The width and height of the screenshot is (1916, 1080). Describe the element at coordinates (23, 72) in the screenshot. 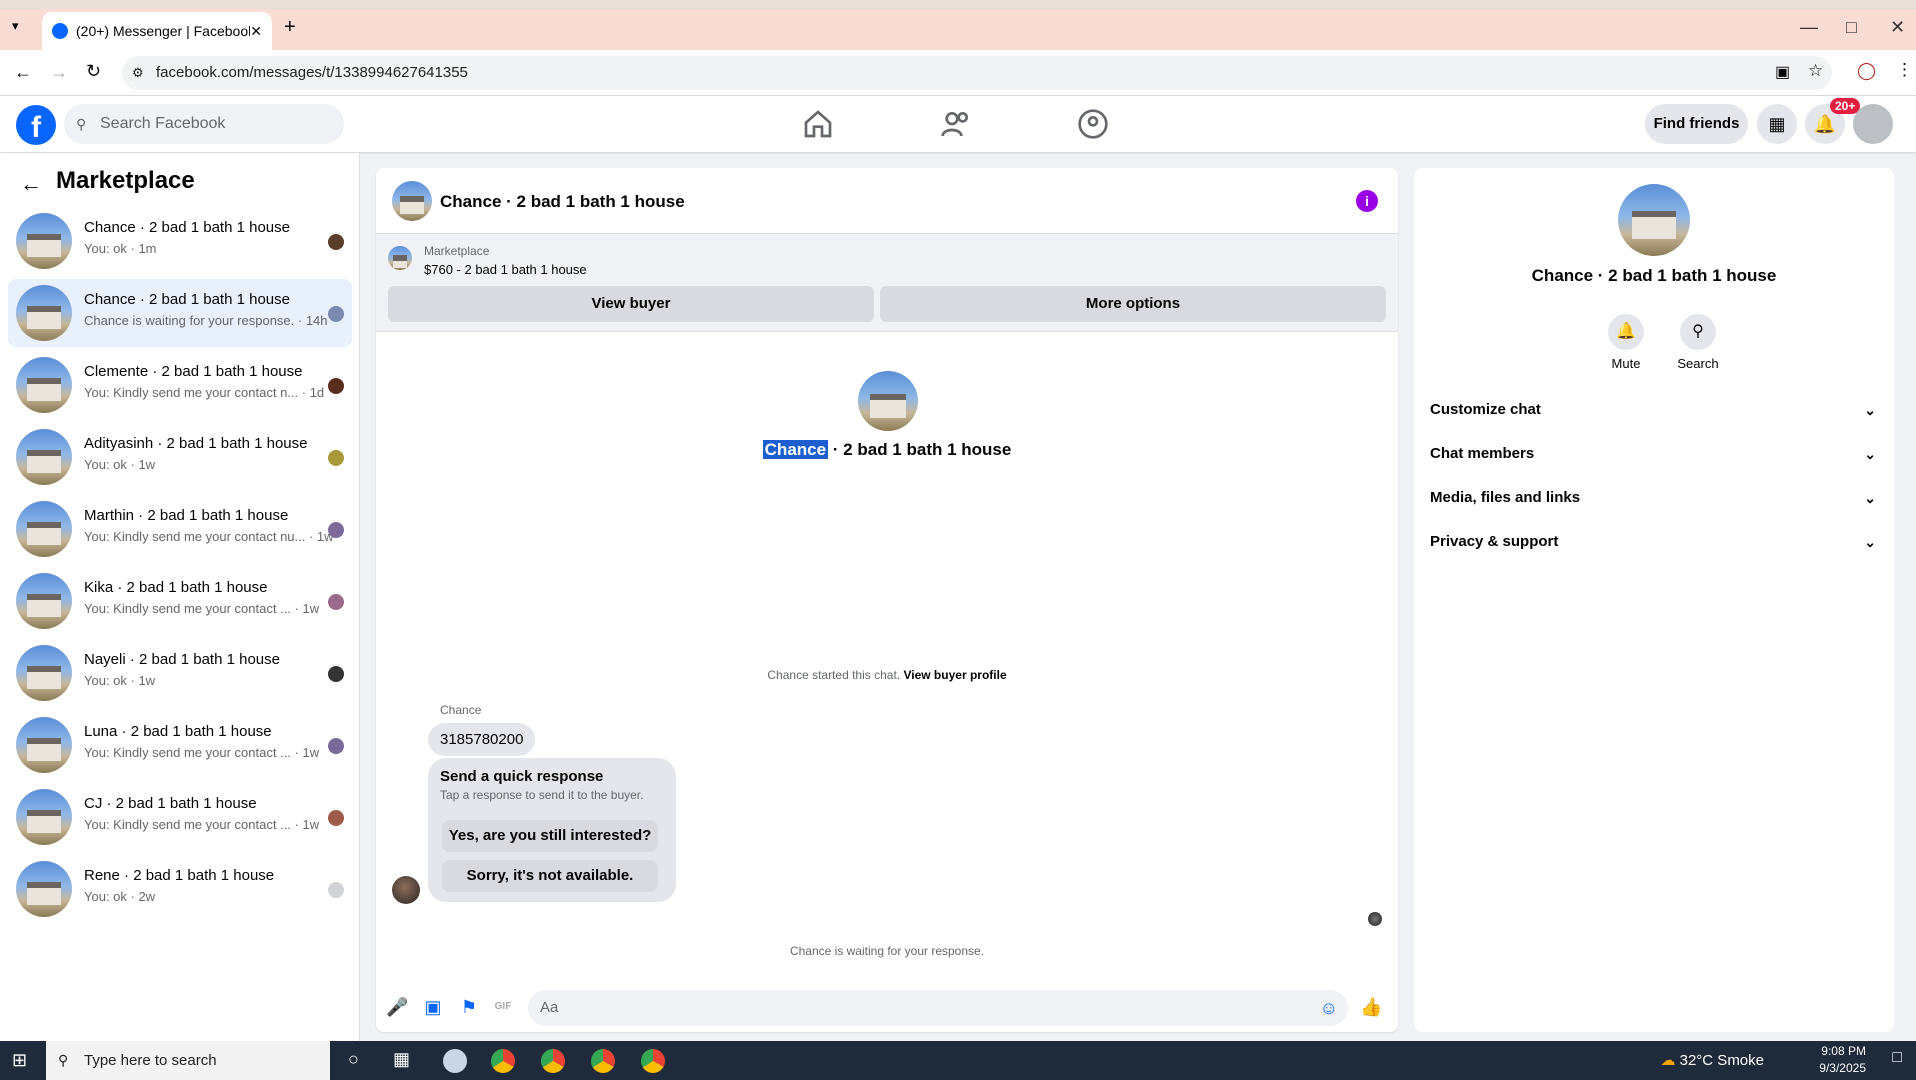

I see `back-icon: ←` at that location.